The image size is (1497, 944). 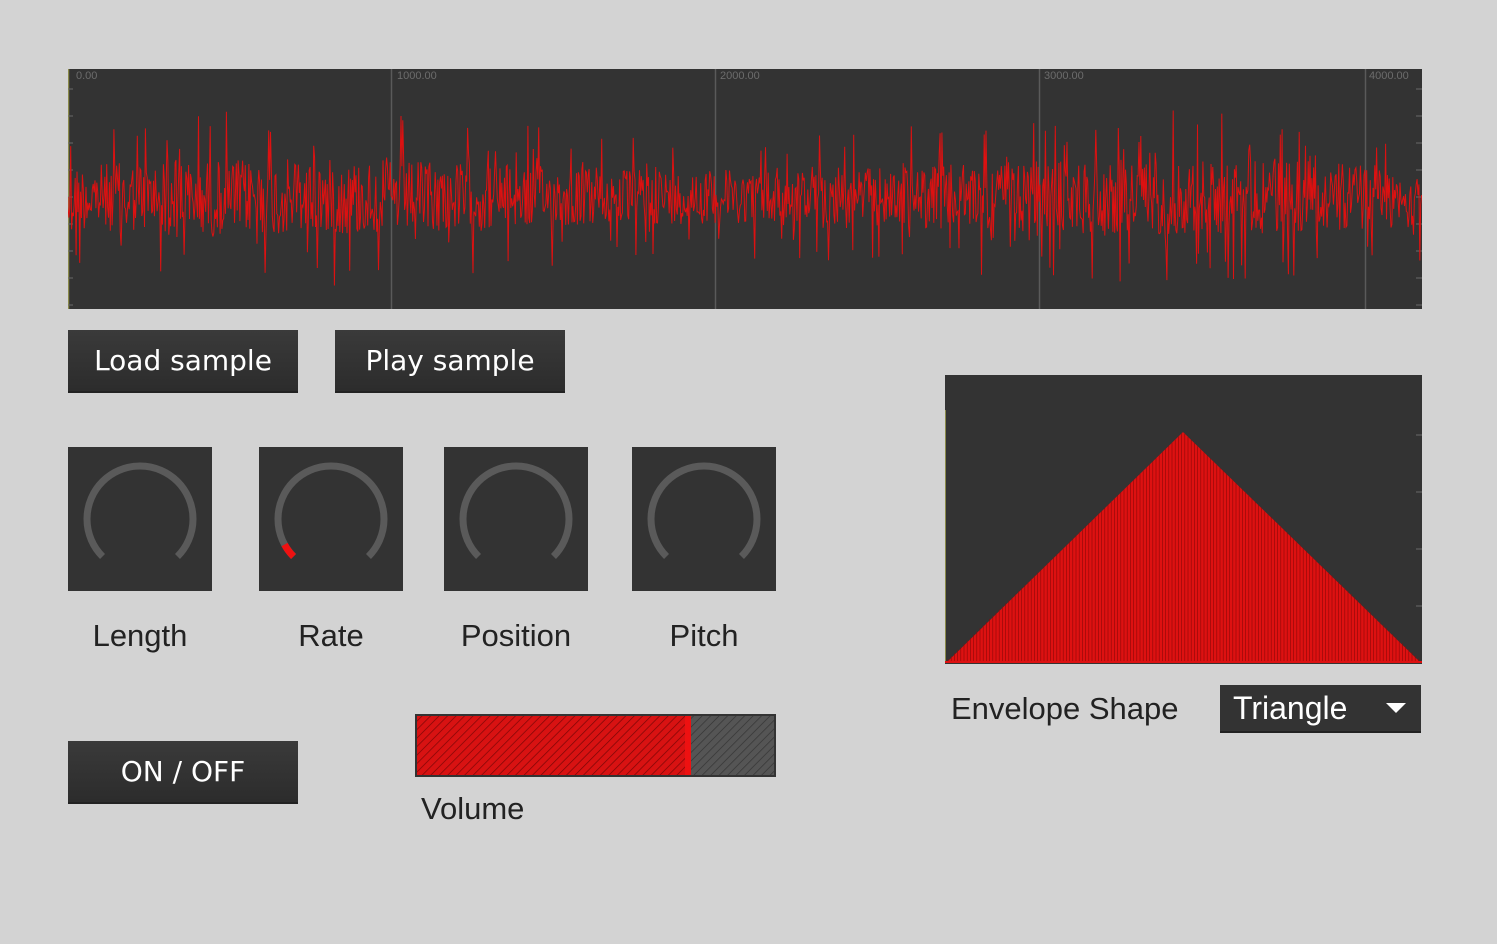 I want to click on load-sample-button: Load sample, so click(x=183, y=361).